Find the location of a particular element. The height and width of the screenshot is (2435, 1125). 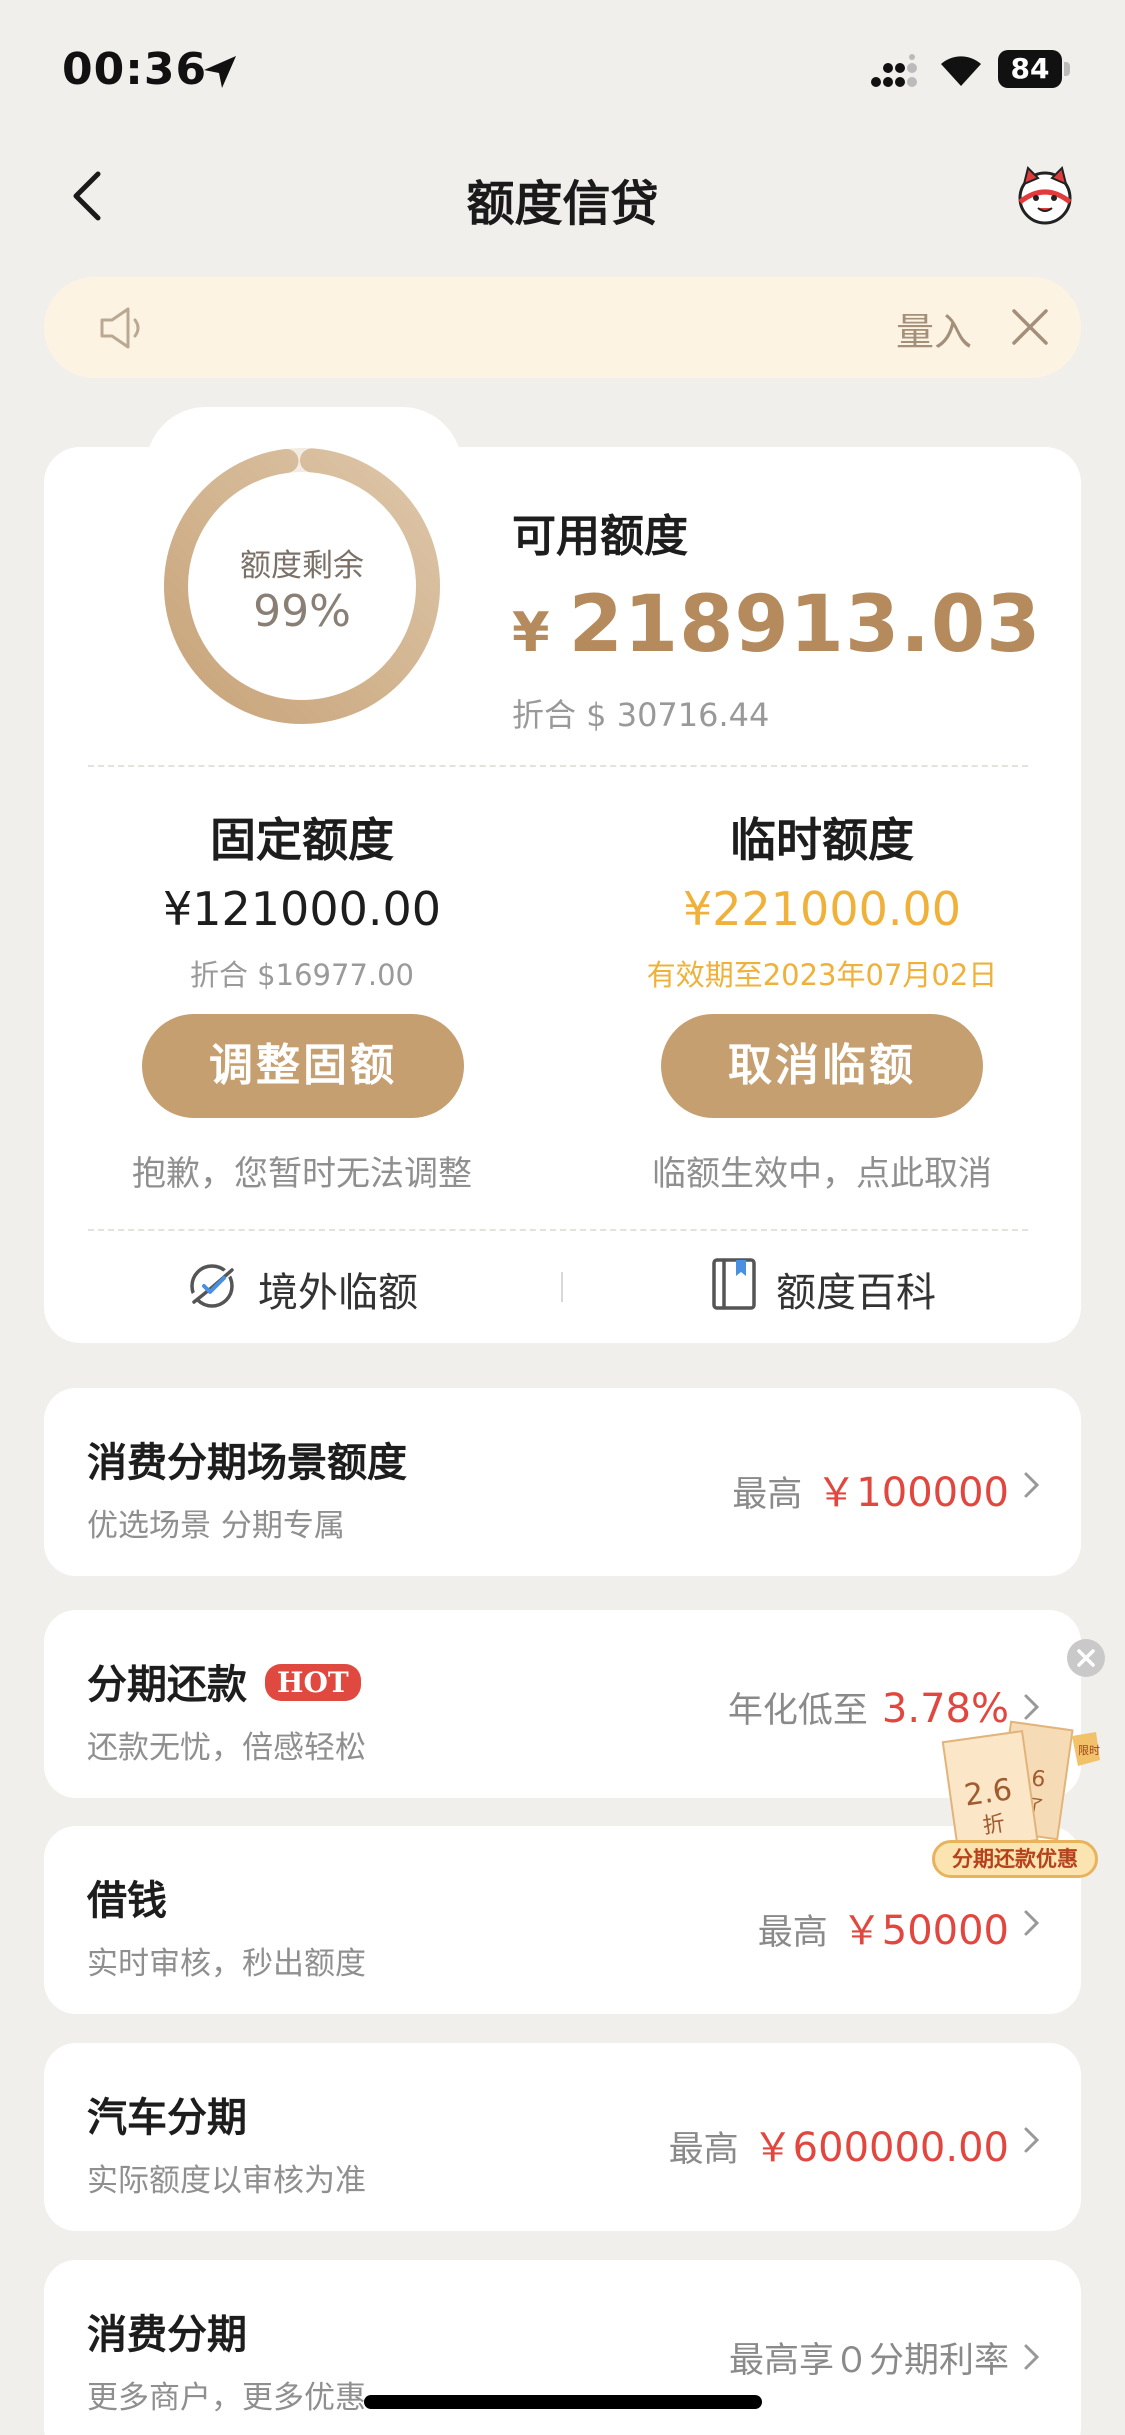

list-item-subtitle: 实时审核，秒出额度 is located at coordinates (226, 1964).